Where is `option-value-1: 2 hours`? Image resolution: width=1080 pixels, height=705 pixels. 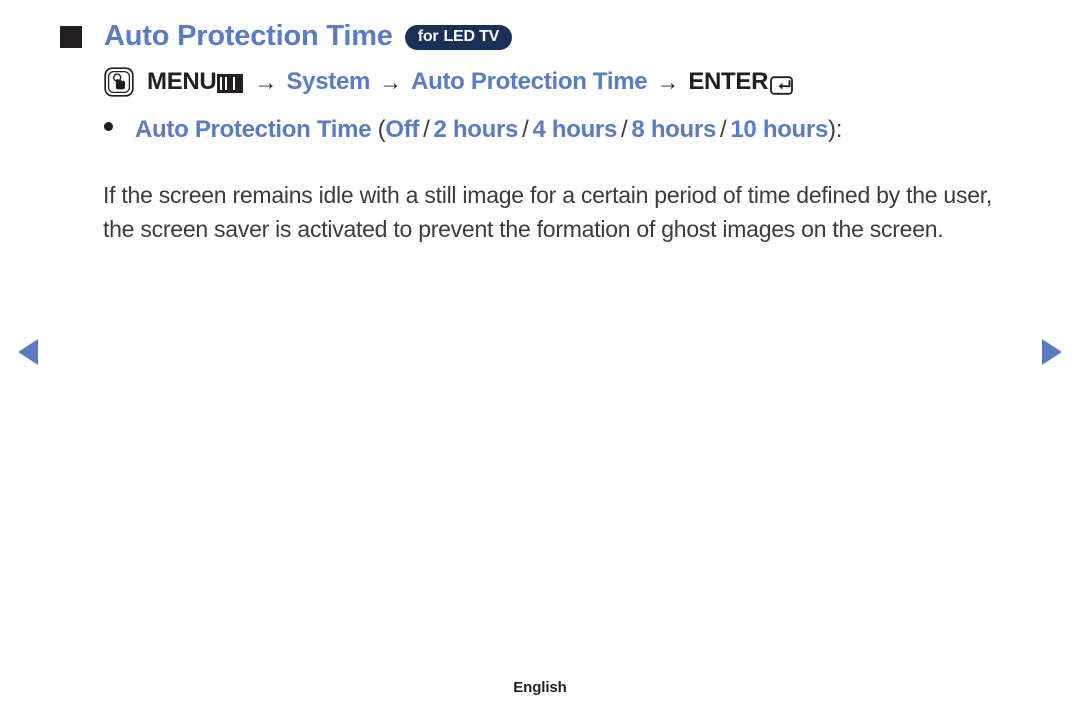
option-value-1: 2 hours is located at coordinates (476, 129).